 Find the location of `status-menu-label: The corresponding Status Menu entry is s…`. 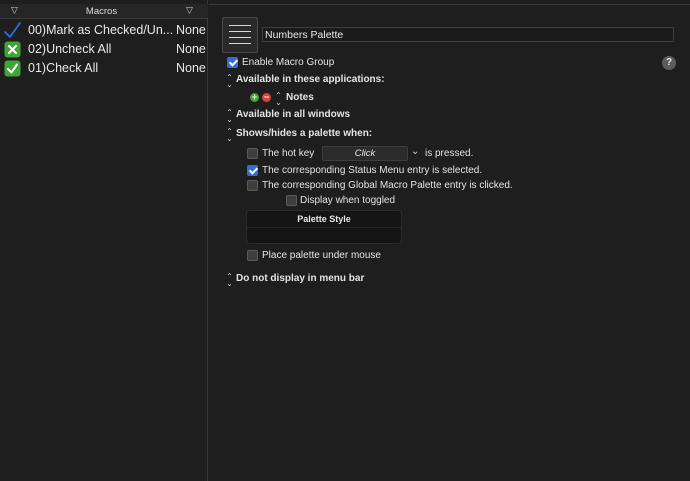

status-menu-label: The corresponding Status Menu entry is s… is located at coordinates (372, 170).